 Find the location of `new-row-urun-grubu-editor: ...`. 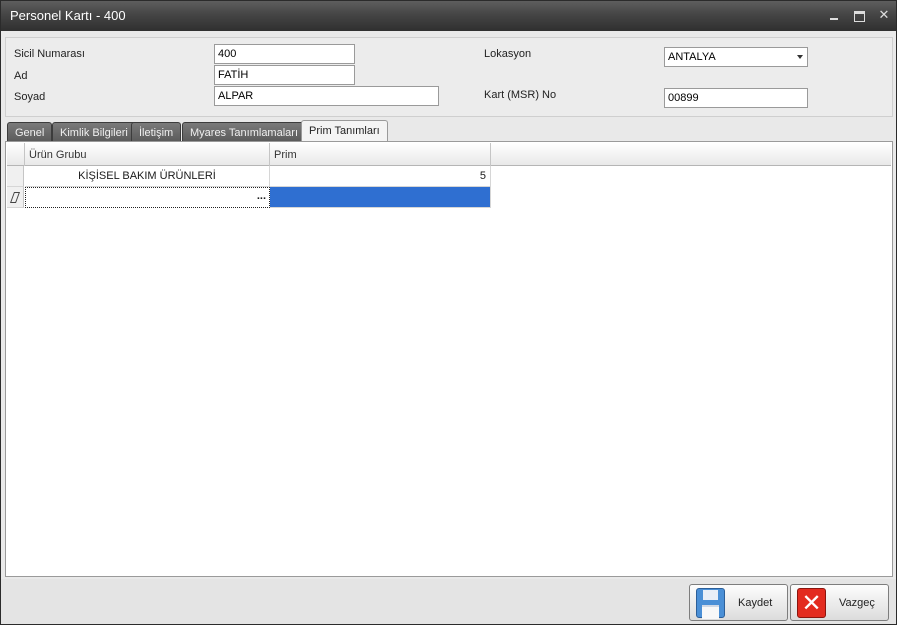

new-row-urun-grubu-editor: ... is located at coordinates (147, 197).